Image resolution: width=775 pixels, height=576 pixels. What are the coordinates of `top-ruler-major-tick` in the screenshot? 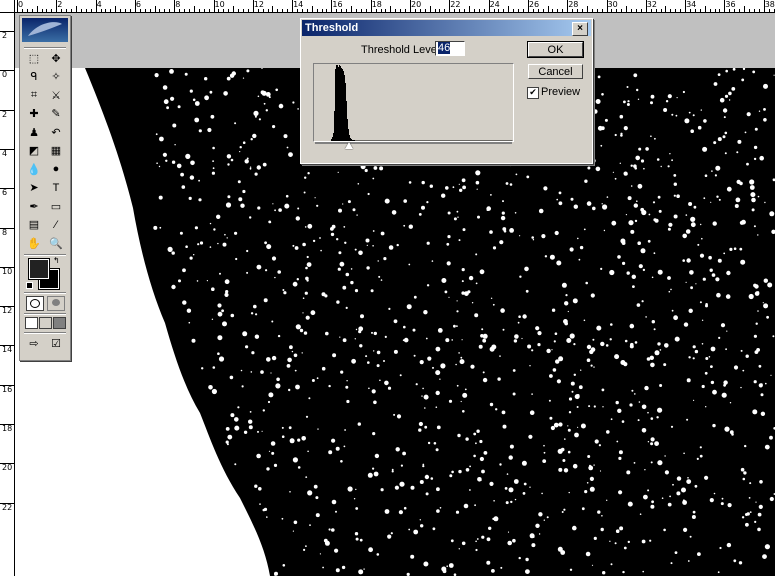 It's located at (135, 6).